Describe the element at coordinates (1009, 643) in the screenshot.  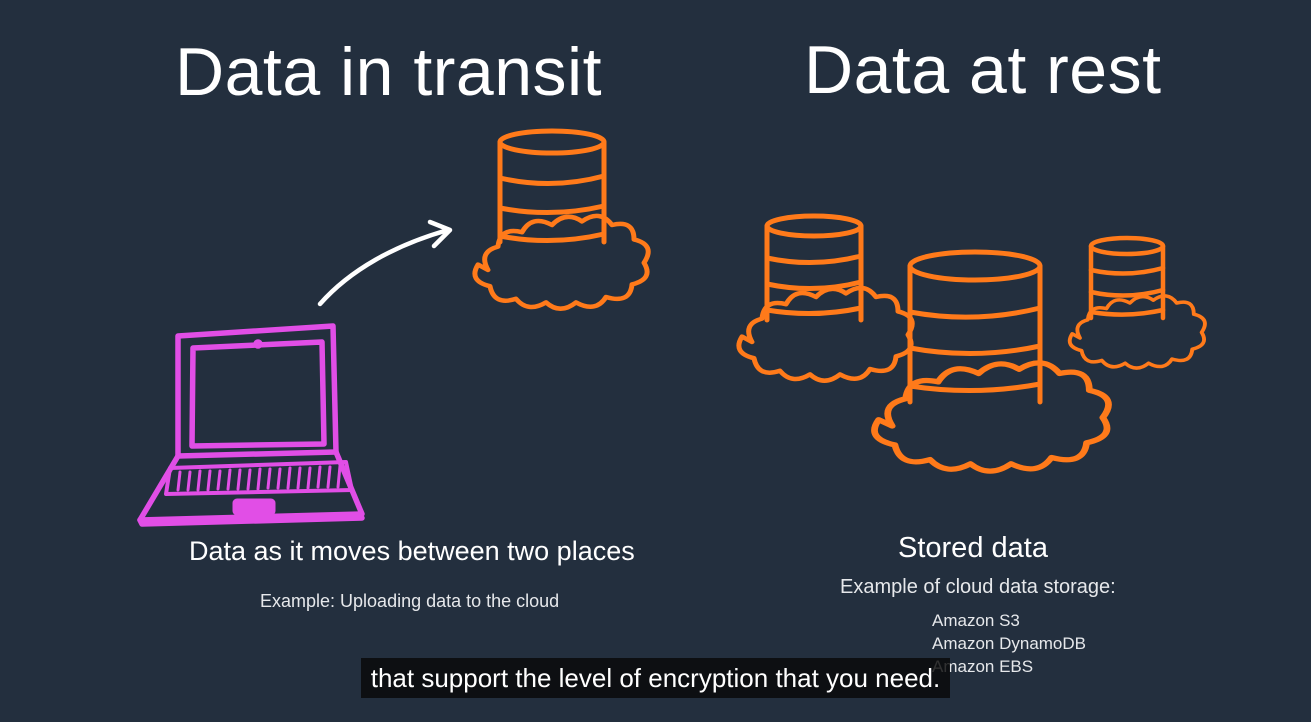
I see `service-item: Amazon DynamoDB` at that location.